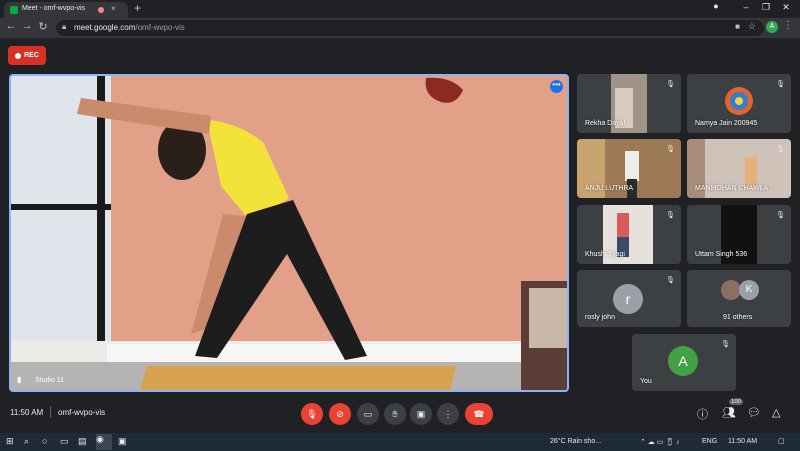 This screenshot has height=451, width=800. What do you see at coordinates (50, 380) in the screenshot?
I see `speaker-name: Studio 11` at bounding box center [50, 380].